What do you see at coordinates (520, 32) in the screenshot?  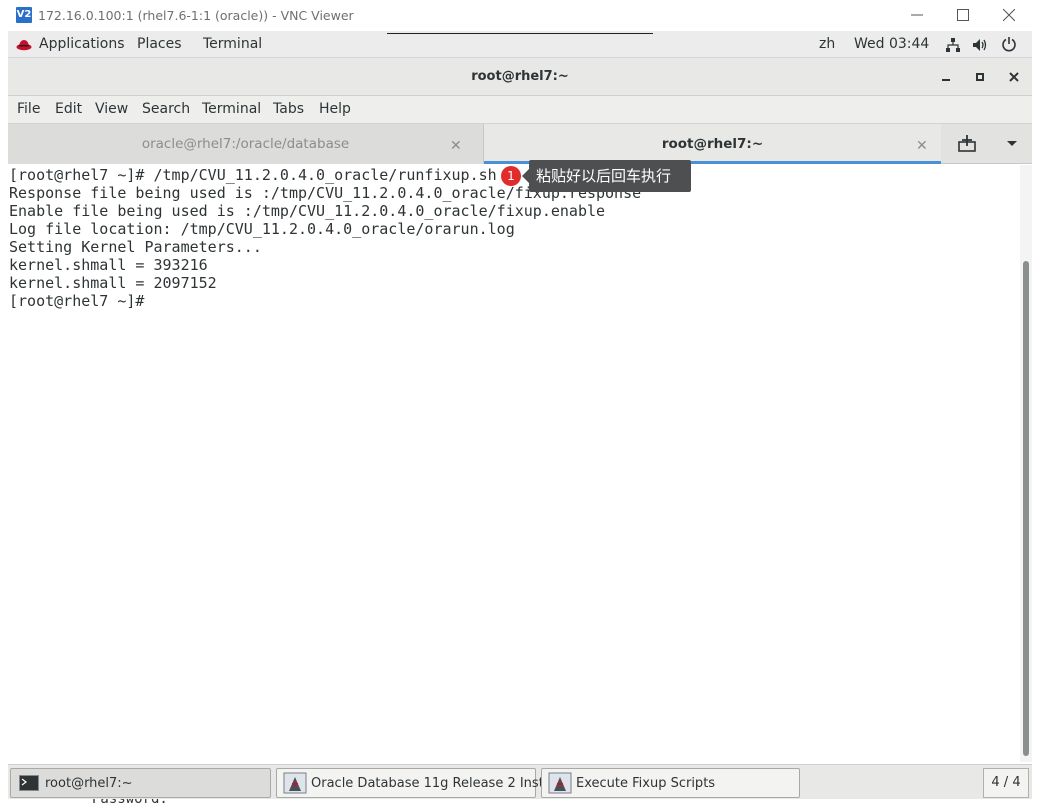 I see `vnc-toolbar-notch` at bounding box center [520, 32].